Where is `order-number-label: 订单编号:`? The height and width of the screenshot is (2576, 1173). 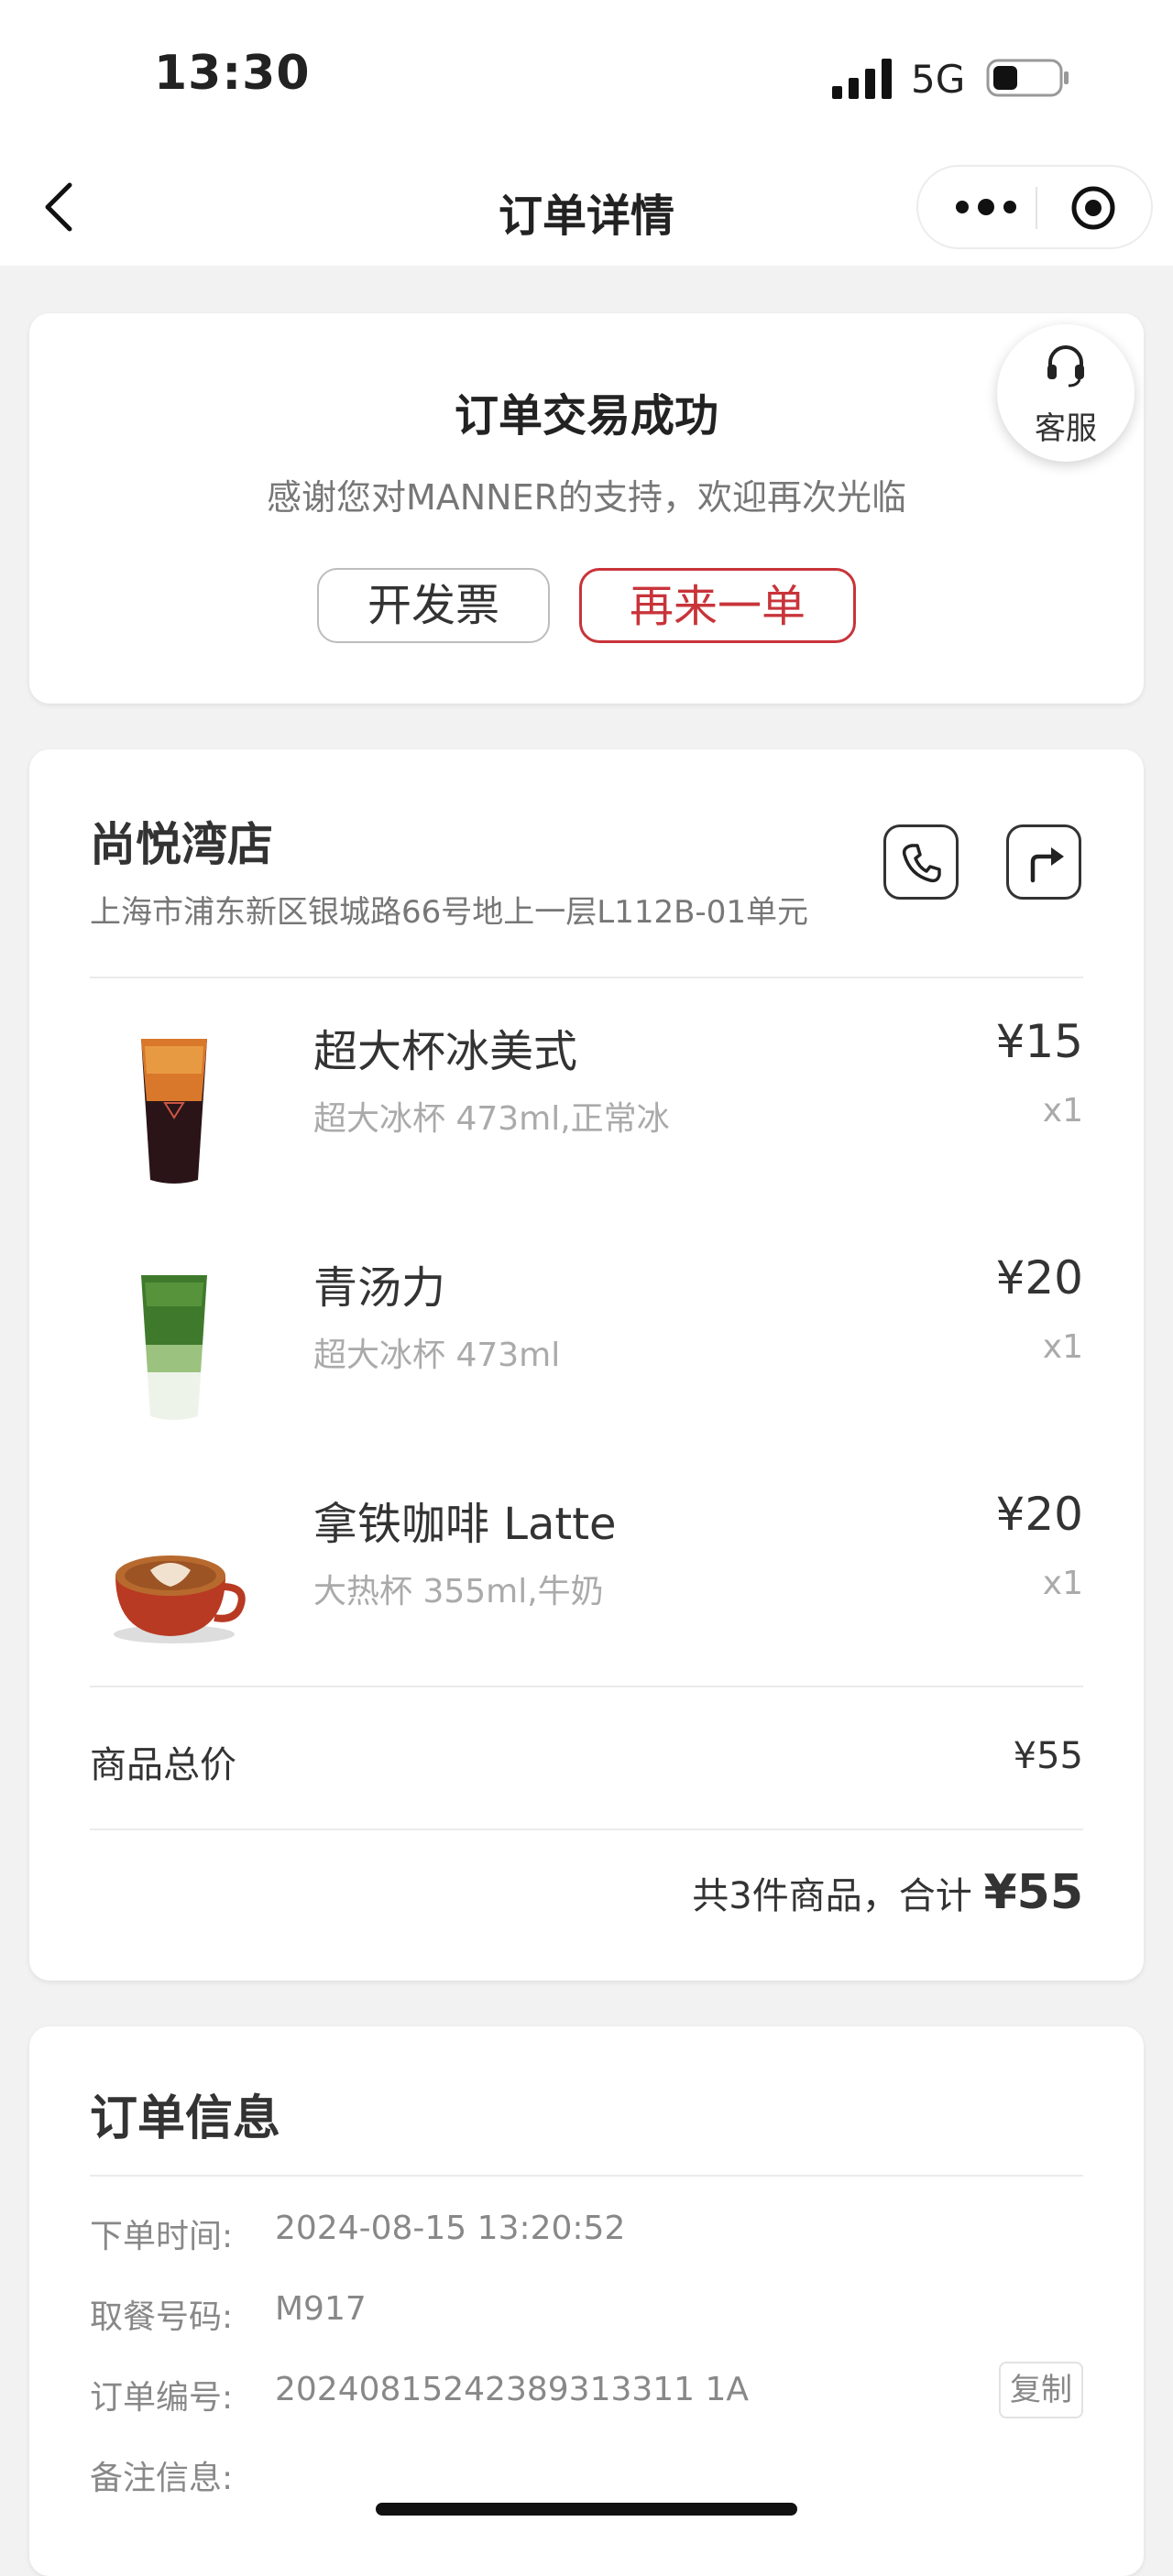 order-number-label: 订单编号: is located at coordinates (162, 2398).